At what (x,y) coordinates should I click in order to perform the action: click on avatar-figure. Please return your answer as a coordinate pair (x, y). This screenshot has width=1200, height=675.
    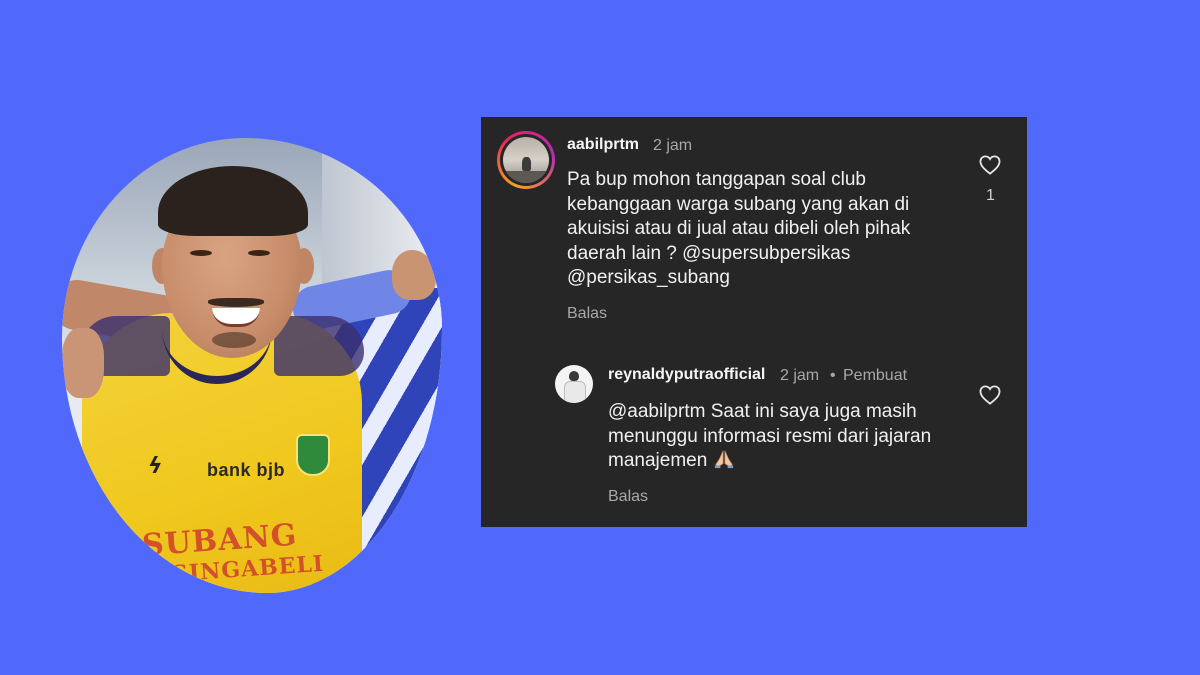
    Looking at the image, I should click on (526, 164).